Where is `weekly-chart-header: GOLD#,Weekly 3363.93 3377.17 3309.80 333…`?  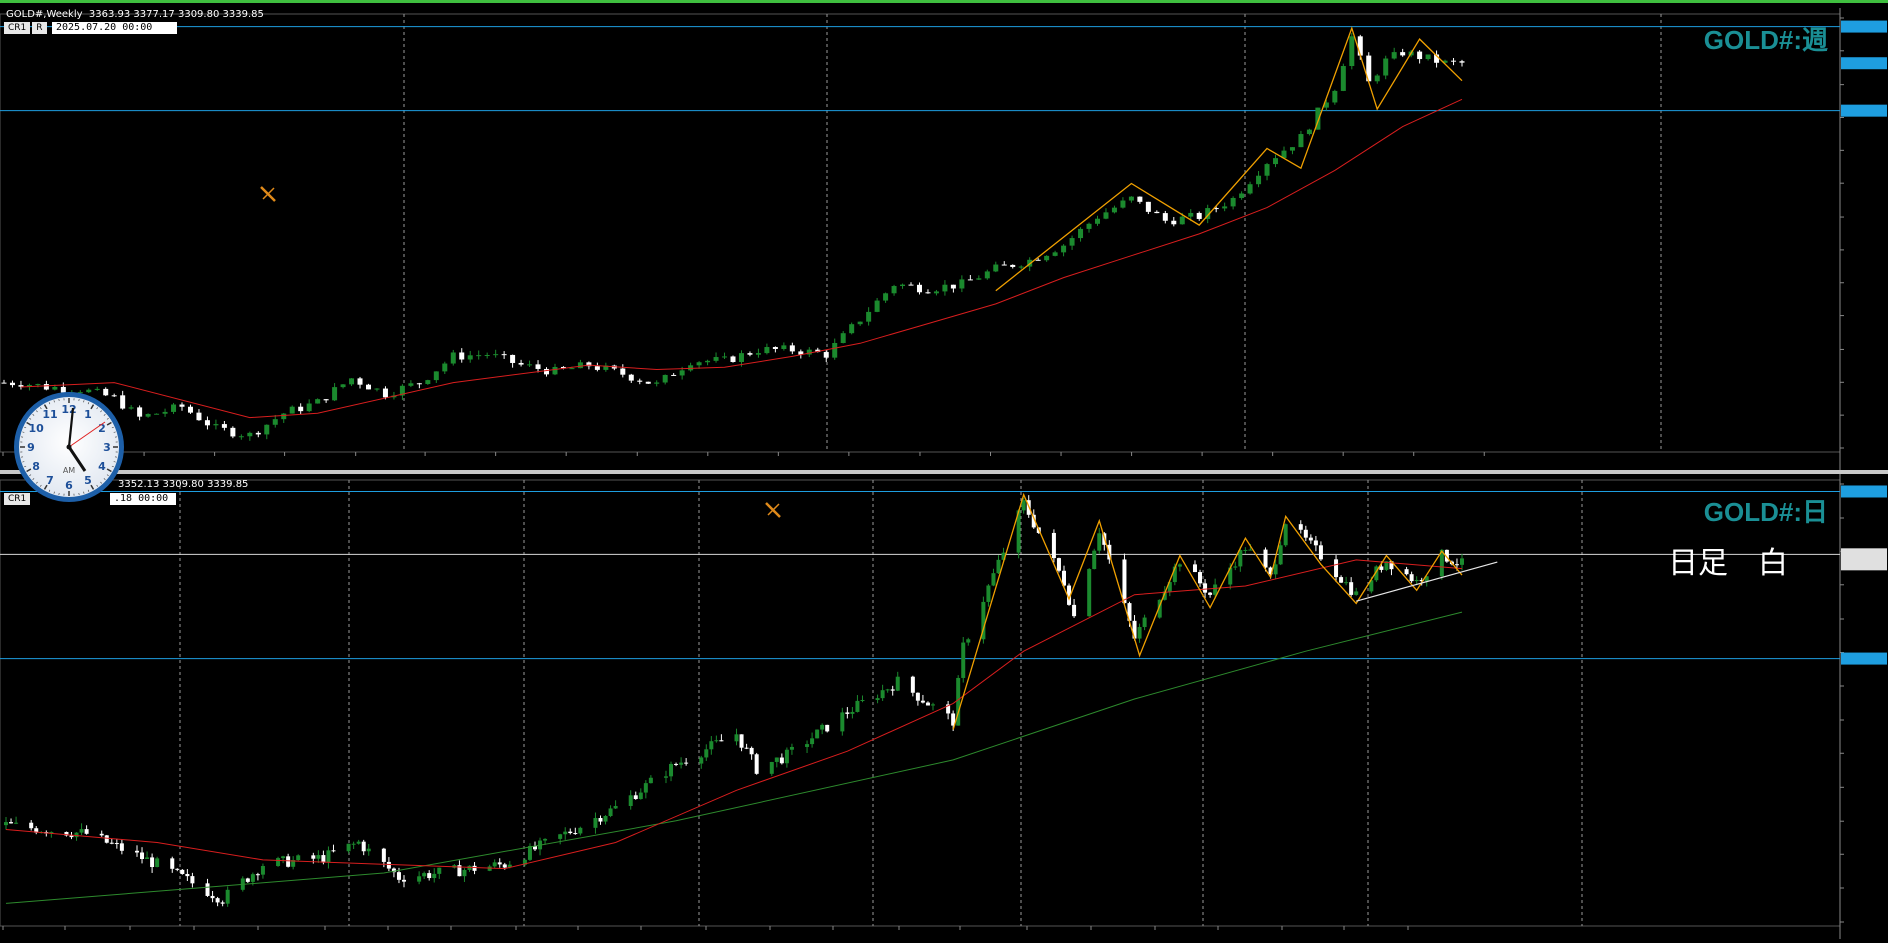
weekly-chart-header: GOLD#,Weekly 3363.93 3377.17 3309.80 333… is located at coordinates (135, 14).